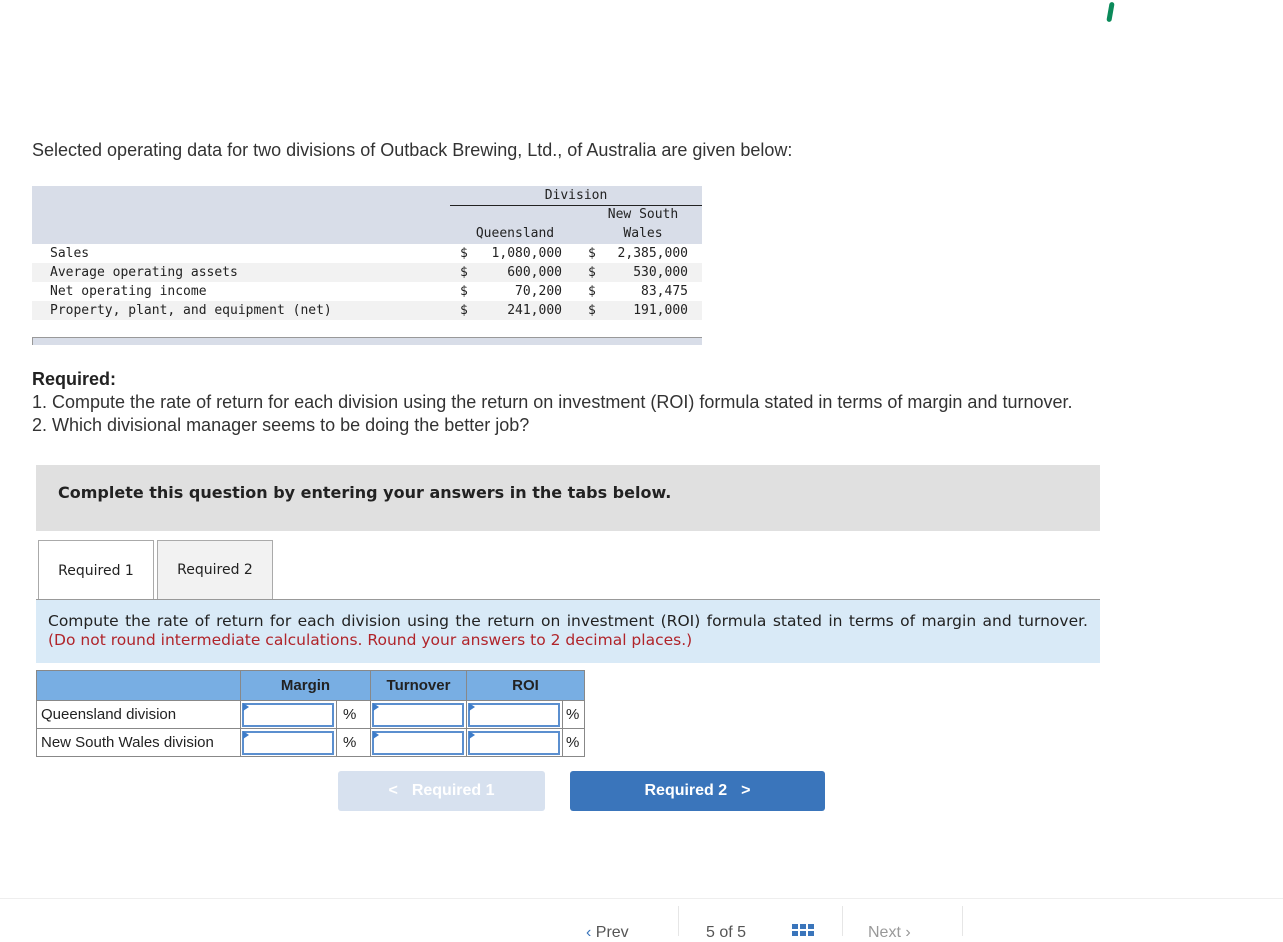 The height and width of the screenshot is (942, 1283). What do you see at coordinates (803, 930) in the screenshot?
I see `grid-icon` at bounding box center [803, 930].